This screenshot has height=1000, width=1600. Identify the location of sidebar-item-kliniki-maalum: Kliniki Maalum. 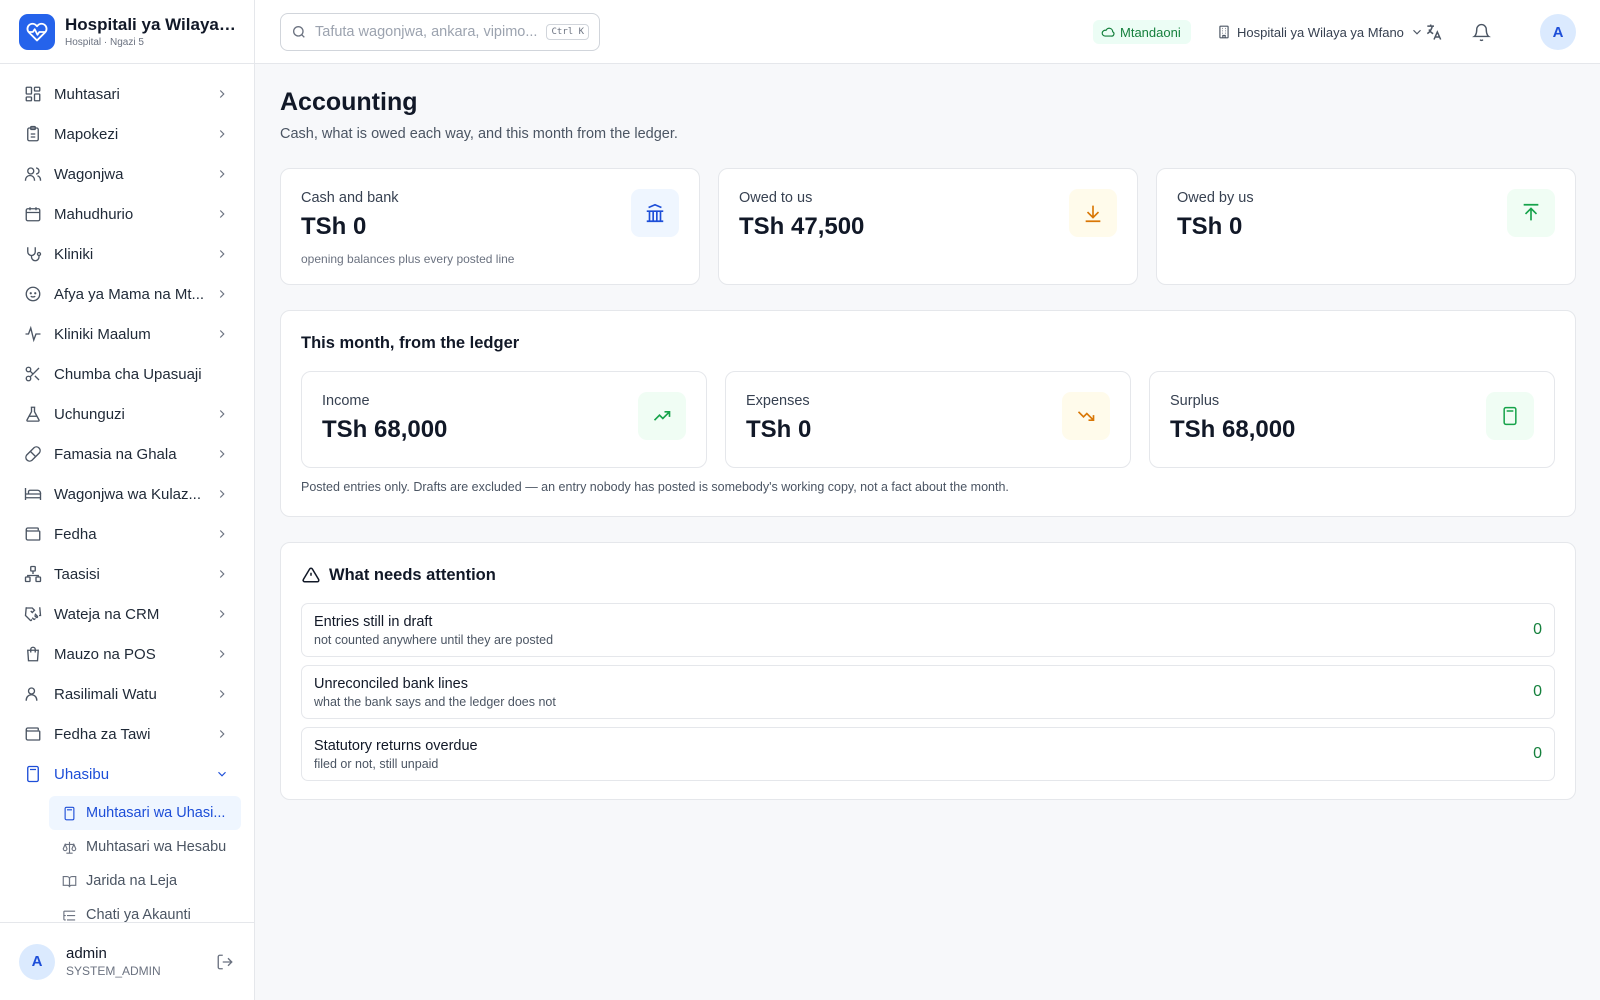
(127, 334).